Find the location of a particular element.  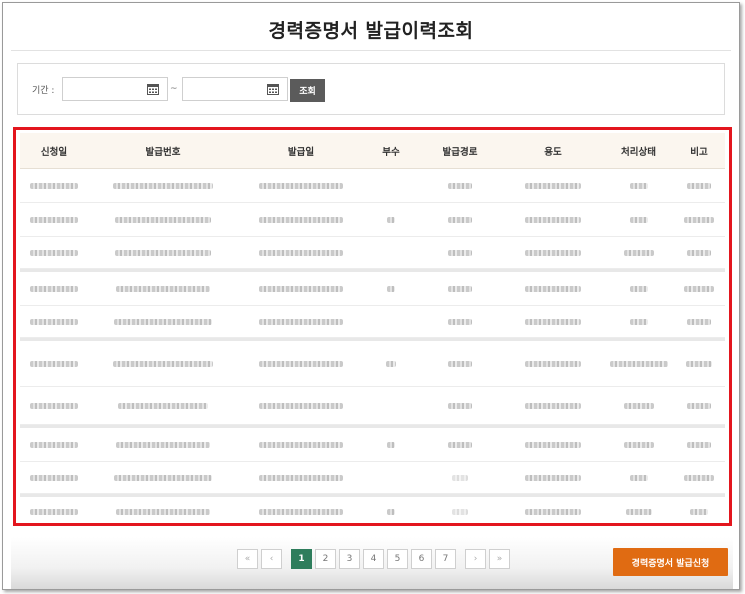

page-3-button: 3 is located at coordinates (349, 559).